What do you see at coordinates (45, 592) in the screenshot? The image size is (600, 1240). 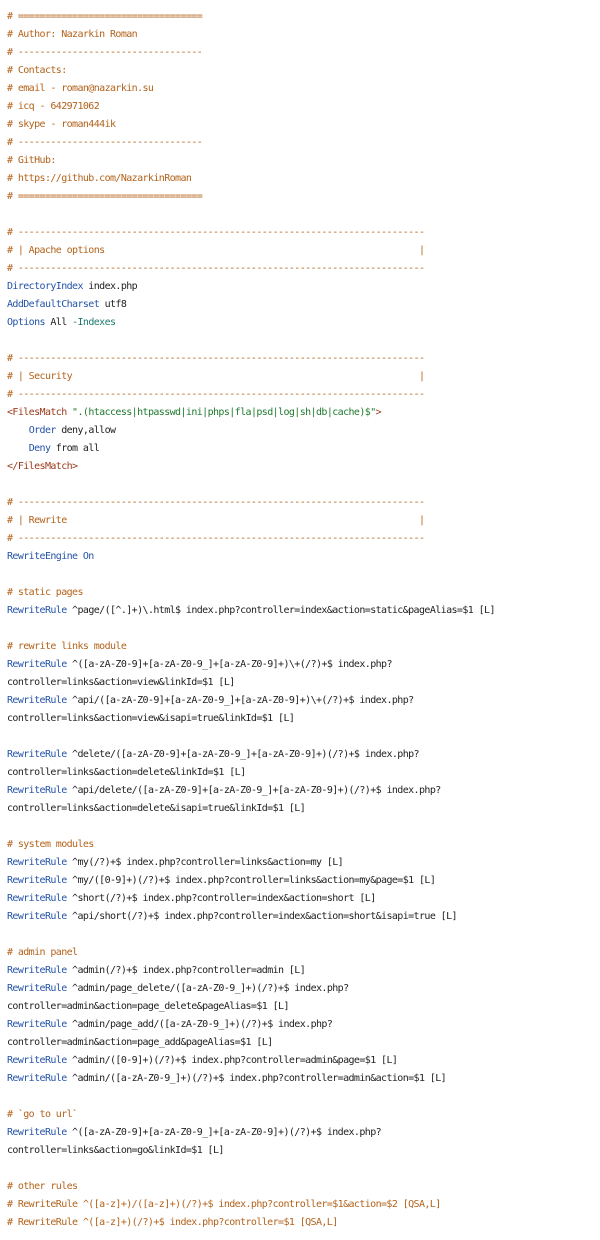 I see `code-token-comment: # static pages` at bounding box center [45, 592].